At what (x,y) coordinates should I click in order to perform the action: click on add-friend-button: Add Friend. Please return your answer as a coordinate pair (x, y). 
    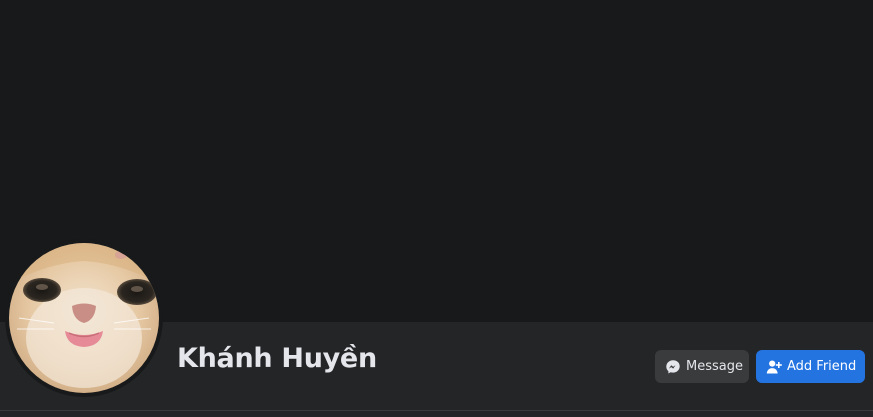
    Looking at the image, I should click on (810, 366).